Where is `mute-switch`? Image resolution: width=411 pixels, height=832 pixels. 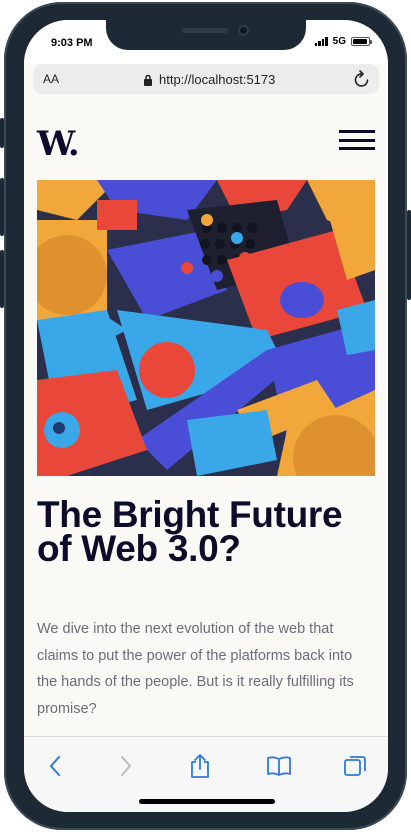 mute-switch is located at coordinates (2, 133).